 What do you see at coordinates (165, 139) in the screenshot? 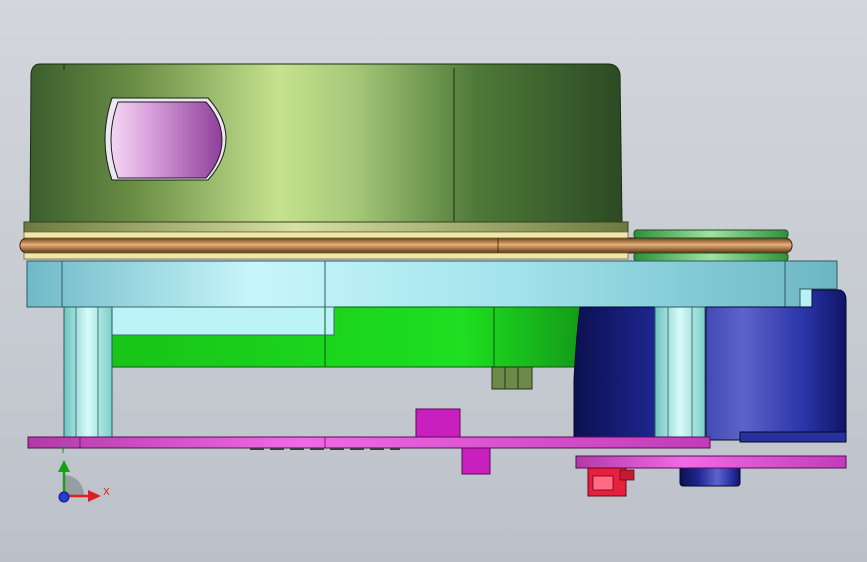
I see `housing-window-part` at bounding box center [165, 139].